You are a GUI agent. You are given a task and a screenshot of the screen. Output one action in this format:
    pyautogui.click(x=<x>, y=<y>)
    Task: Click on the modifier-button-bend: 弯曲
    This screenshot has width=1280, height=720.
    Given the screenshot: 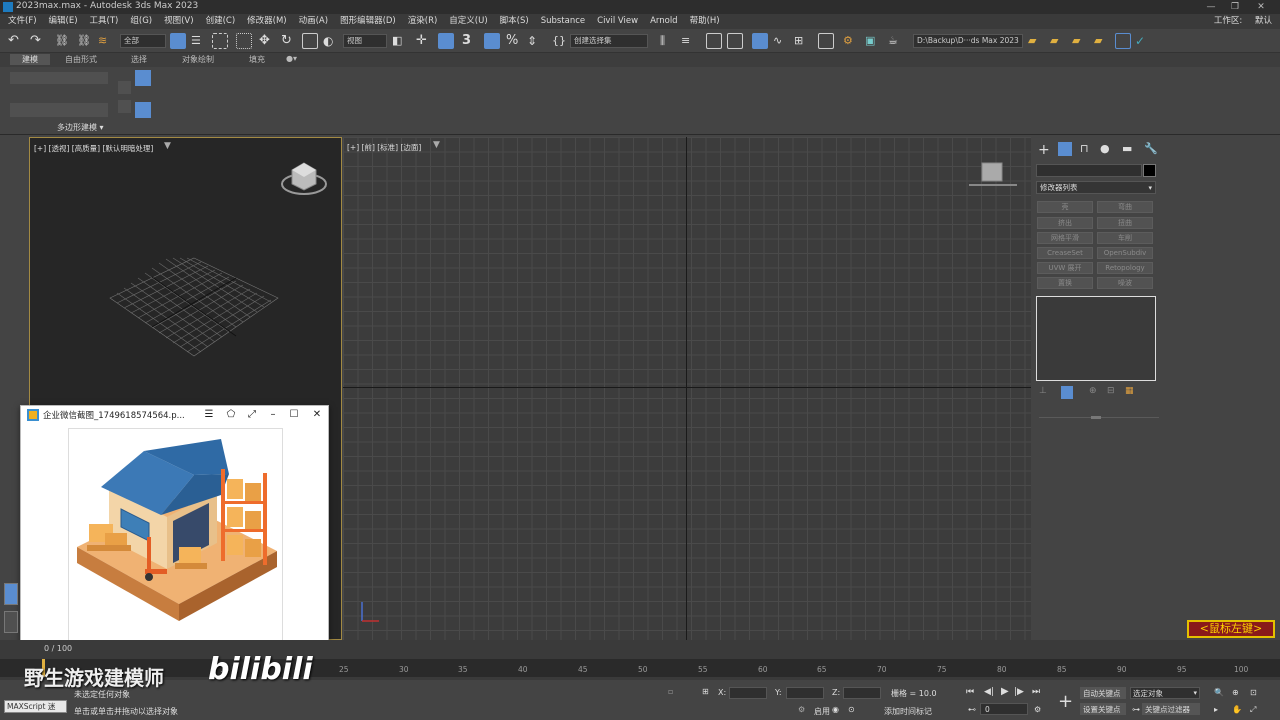 What is the action you would take?
    pyautogui.click(x=1125, y=207)
    